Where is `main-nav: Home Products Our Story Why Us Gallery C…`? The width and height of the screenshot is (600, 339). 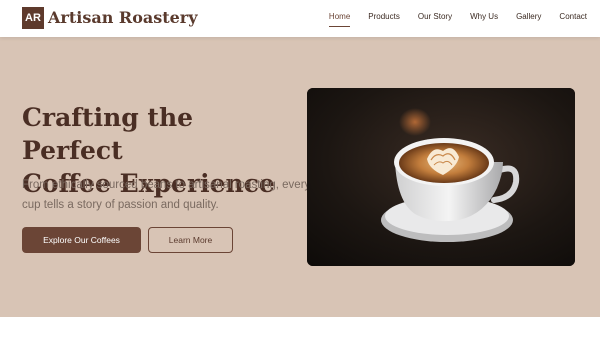
main-nav: Home Products Our Story Why Us Gallery C… is located at coordinates (449, 19).